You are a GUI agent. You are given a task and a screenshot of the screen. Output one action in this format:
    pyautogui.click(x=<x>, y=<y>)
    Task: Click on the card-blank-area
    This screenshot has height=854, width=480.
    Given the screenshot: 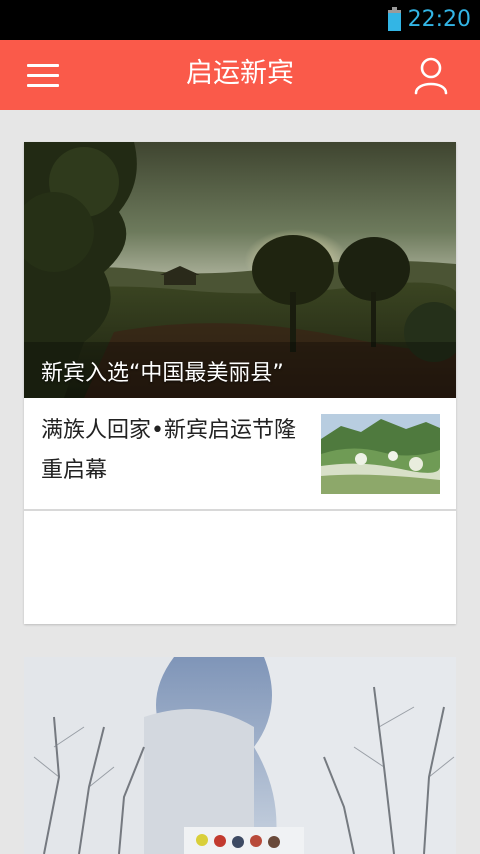 What is the action you would take?
    pyautogui.click(x=240, y=567)
    